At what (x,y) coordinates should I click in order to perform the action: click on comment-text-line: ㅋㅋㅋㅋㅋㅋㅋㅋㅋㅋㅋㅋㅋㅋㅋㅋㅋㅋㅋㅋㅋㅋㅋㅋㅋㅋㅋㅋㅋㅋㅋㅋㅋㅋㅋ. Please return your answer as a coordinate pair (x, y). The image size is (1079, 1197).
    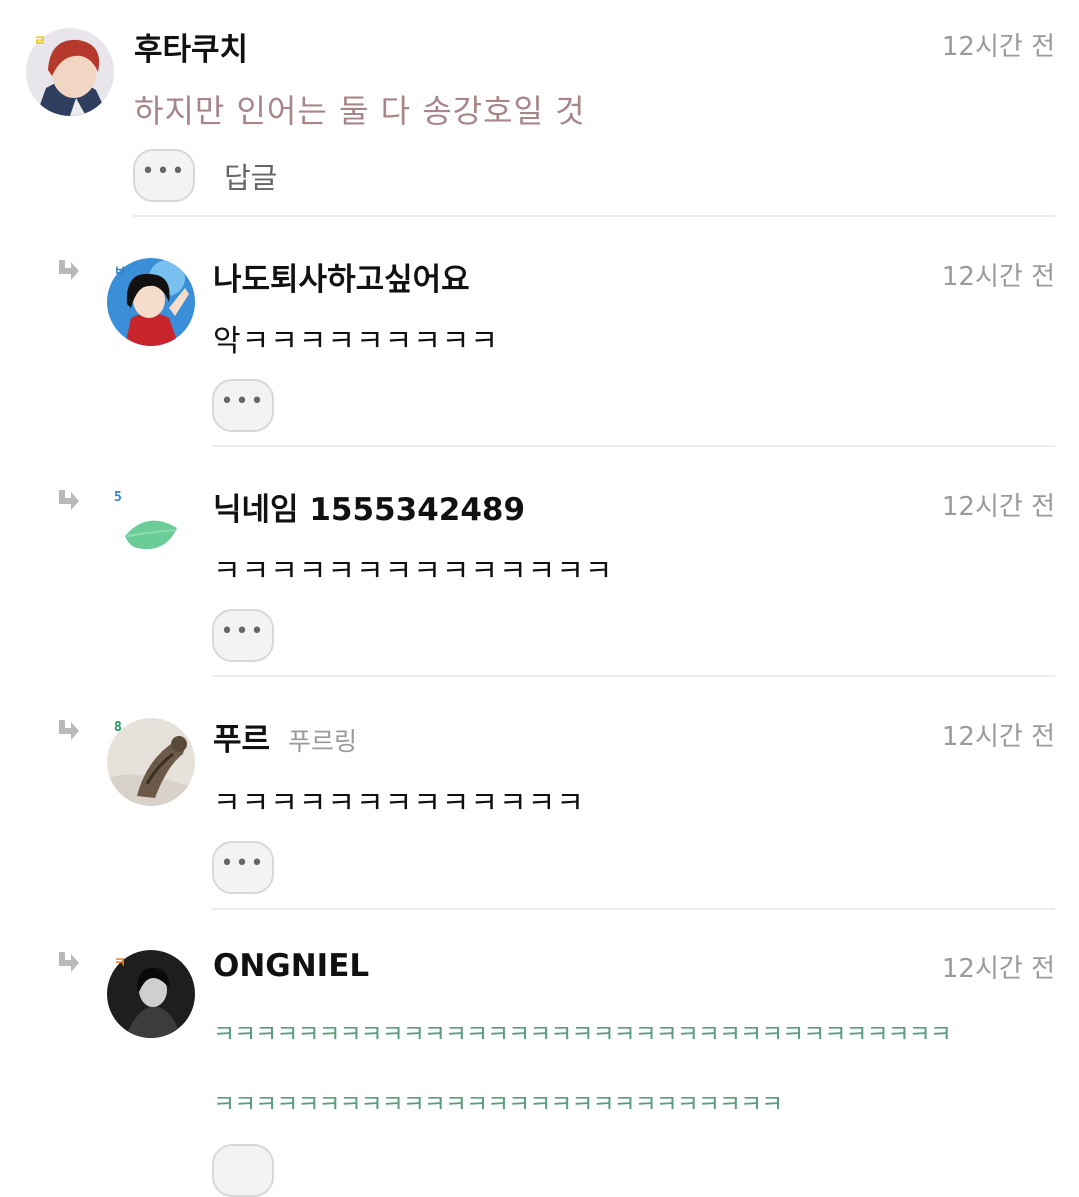
    Looking at the image, I should click on (582, 1034).